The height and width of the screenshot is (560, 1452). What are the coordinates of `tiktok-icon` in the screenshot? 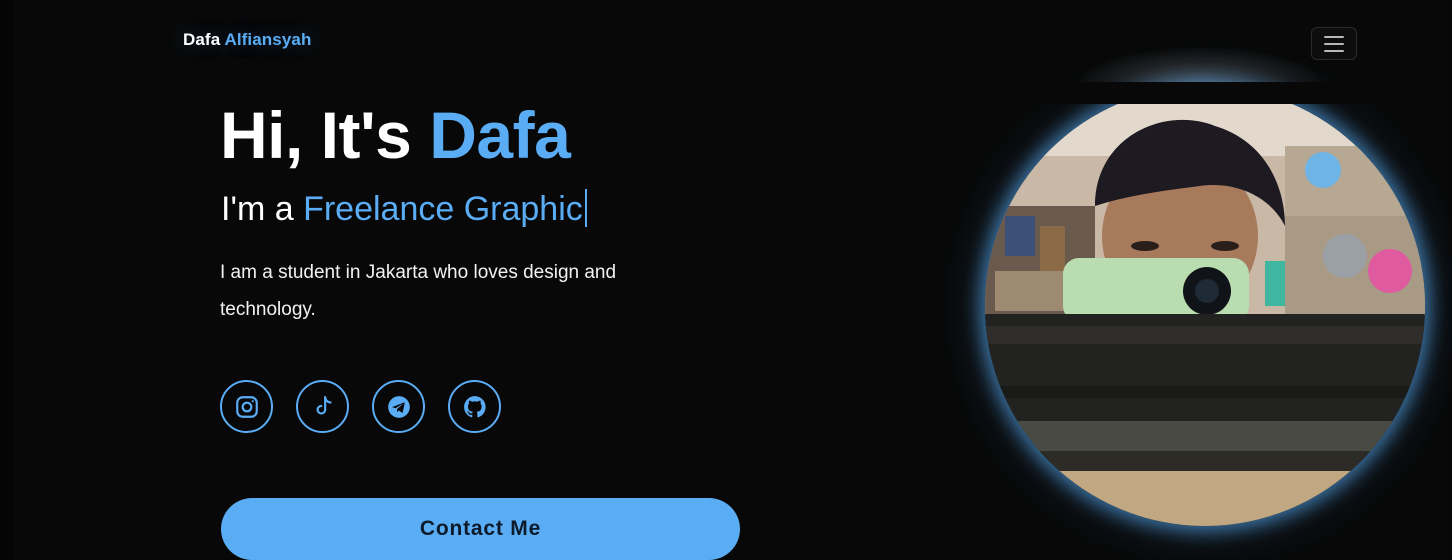 It's located at (324, 405).